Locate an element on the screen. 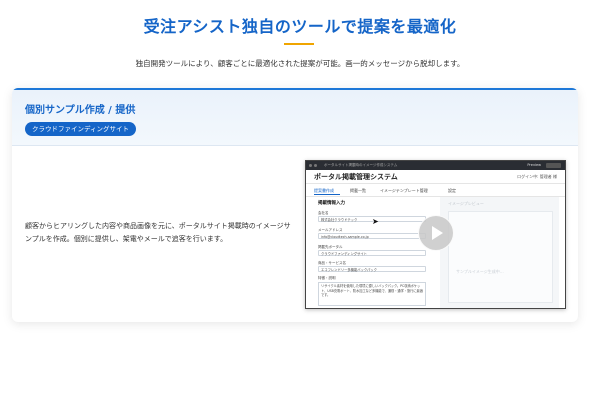  mock-preview-label: Preview is located at coordinates (534, 164).